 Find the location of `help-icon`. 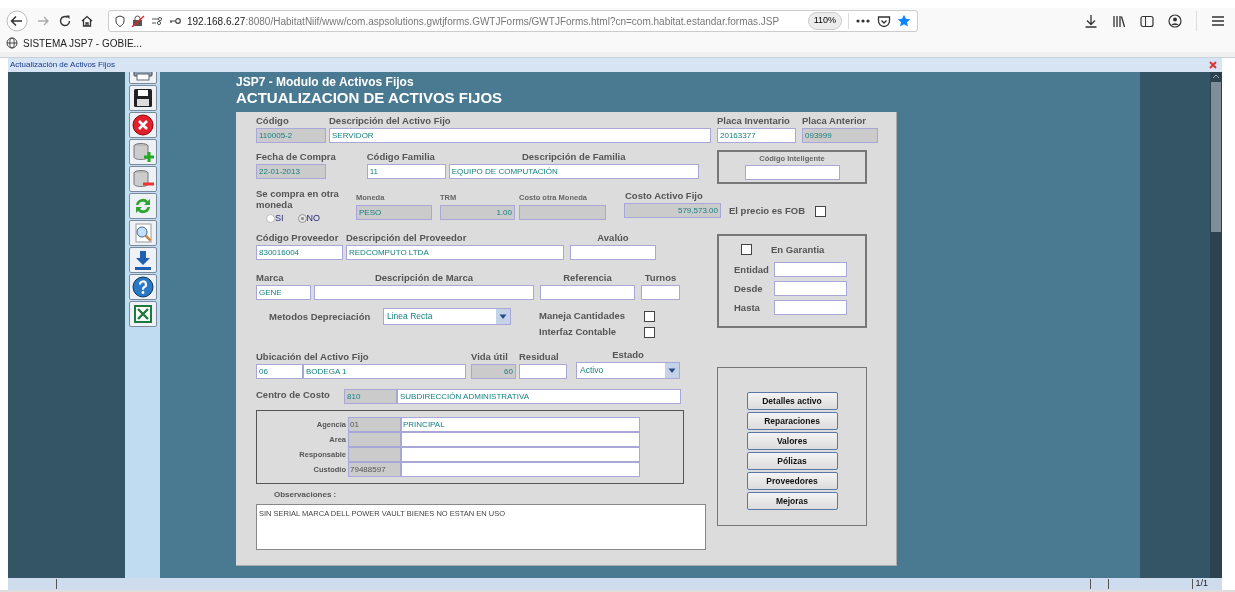

help-icon is located at coordinates (142, 287).